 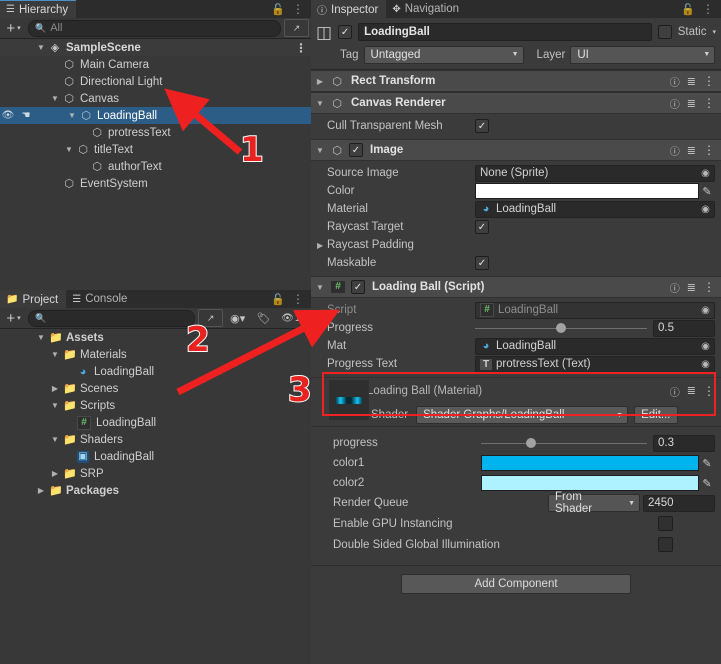 I want to click on tree-row: ▶ 📁 SRP, so click(x=155, y=473).